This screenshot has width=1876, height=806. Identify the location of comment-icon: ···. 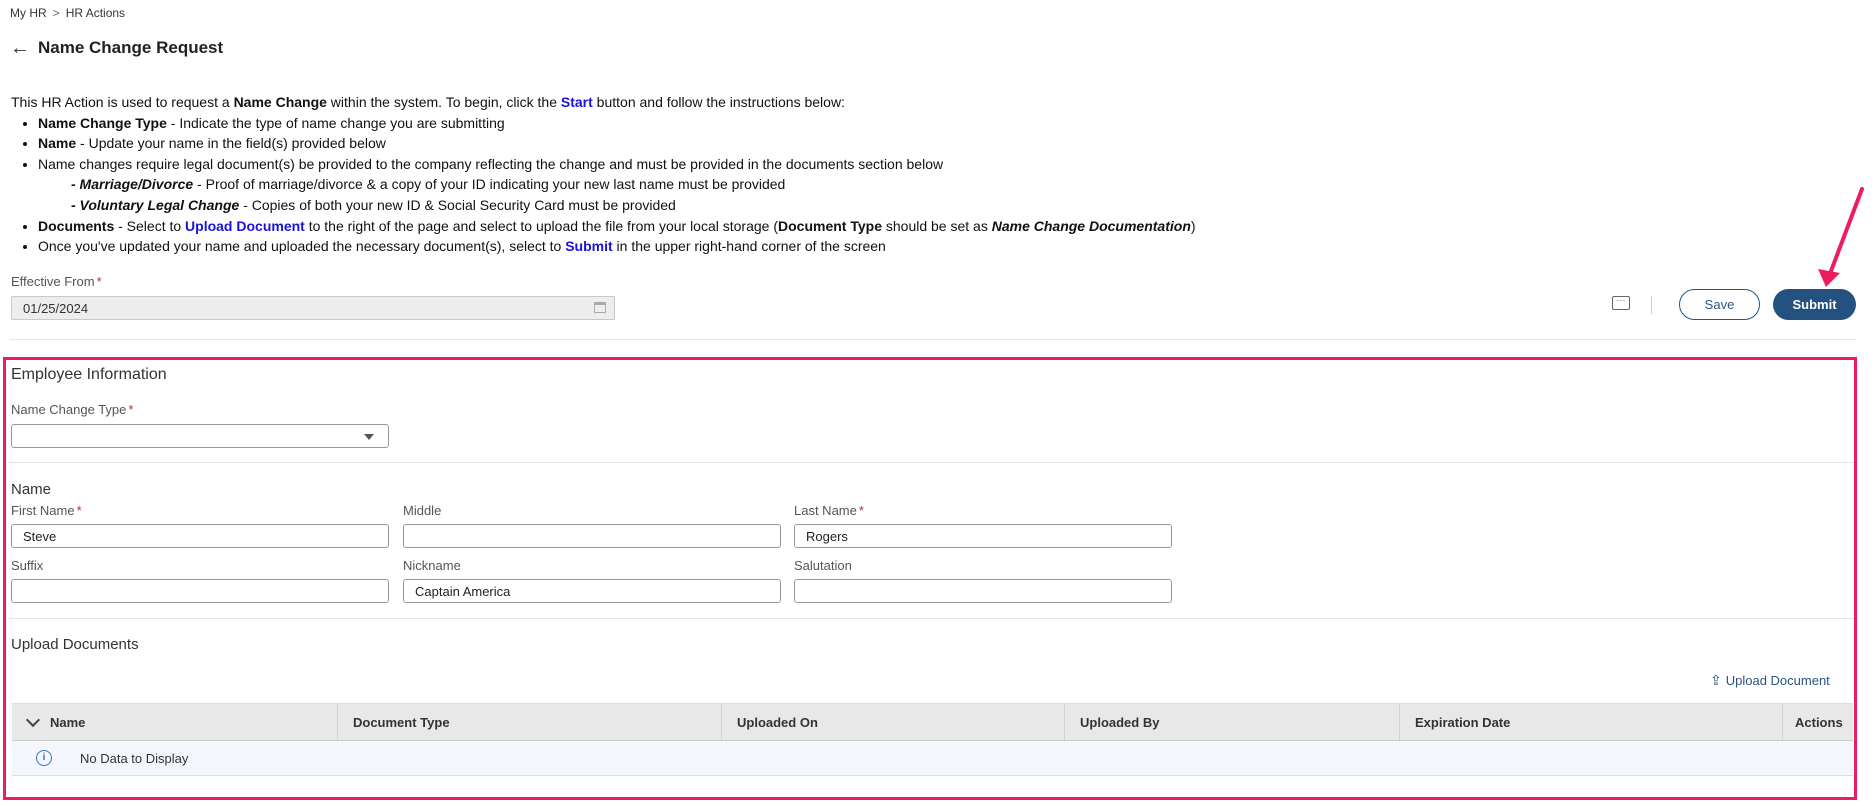
(1621, 303).